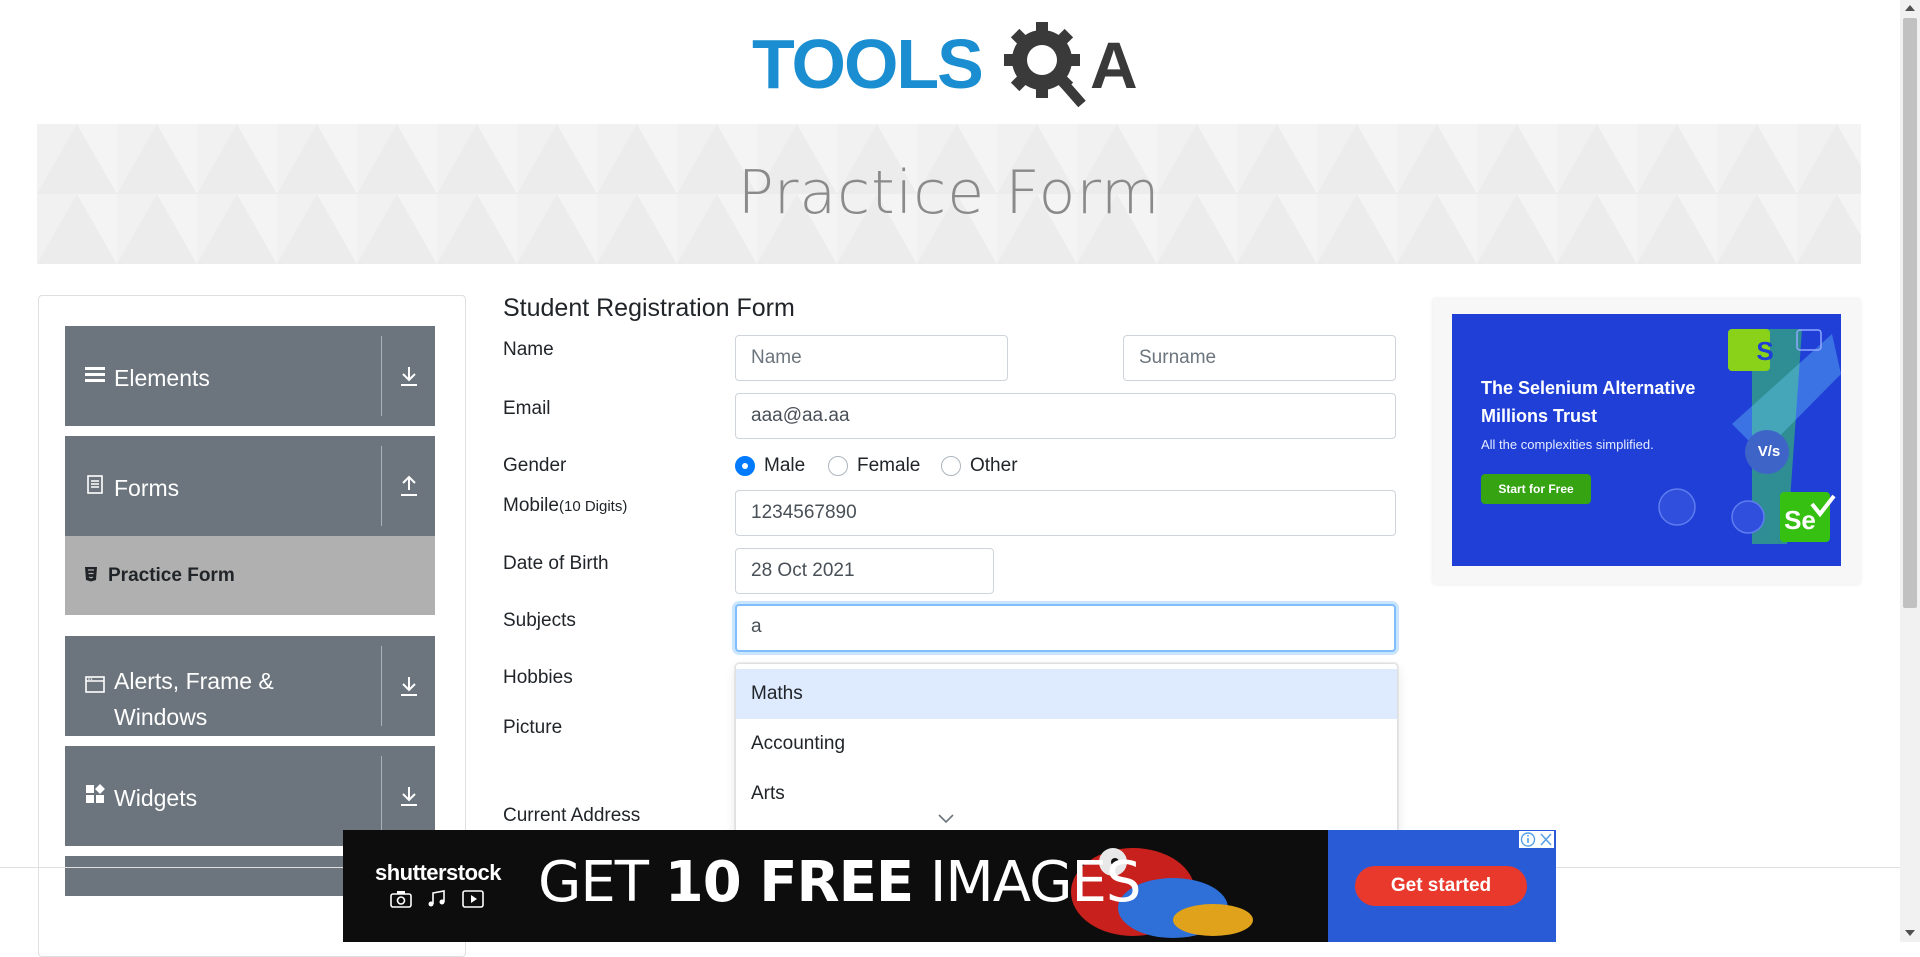  What do you see at coordinates (1910, 8) in the screenshot?
I see `scroll-up-icon` at bounding box center [1910, 8].